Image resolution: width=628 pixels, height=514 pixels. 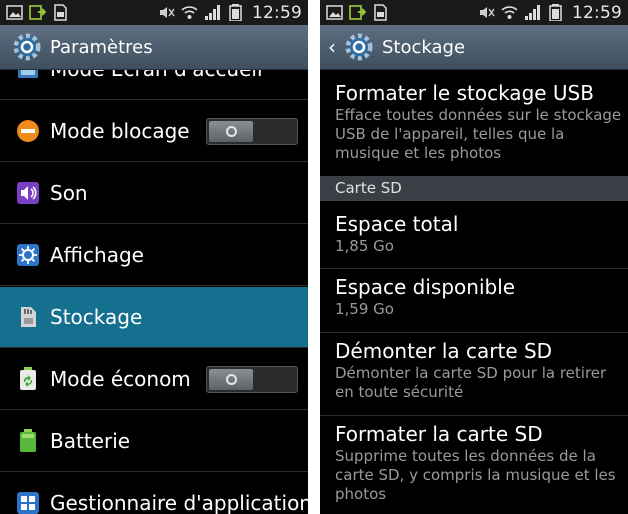 What do you see at coordinates (364, 309) in the screenshot?
I see `available-space-value: 1,59 Go` at bounding box center [364, 309].